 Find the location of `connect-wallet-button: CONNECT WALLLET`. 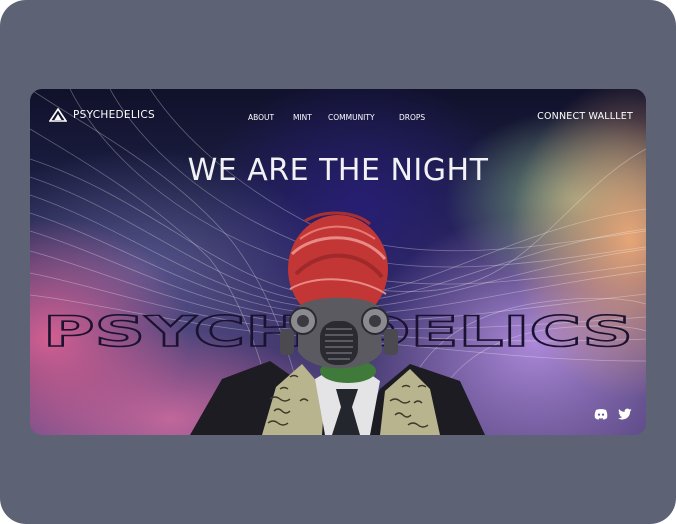

connect-wallet-button: CONNECT WALLLET is located at coordinates (585, 116).